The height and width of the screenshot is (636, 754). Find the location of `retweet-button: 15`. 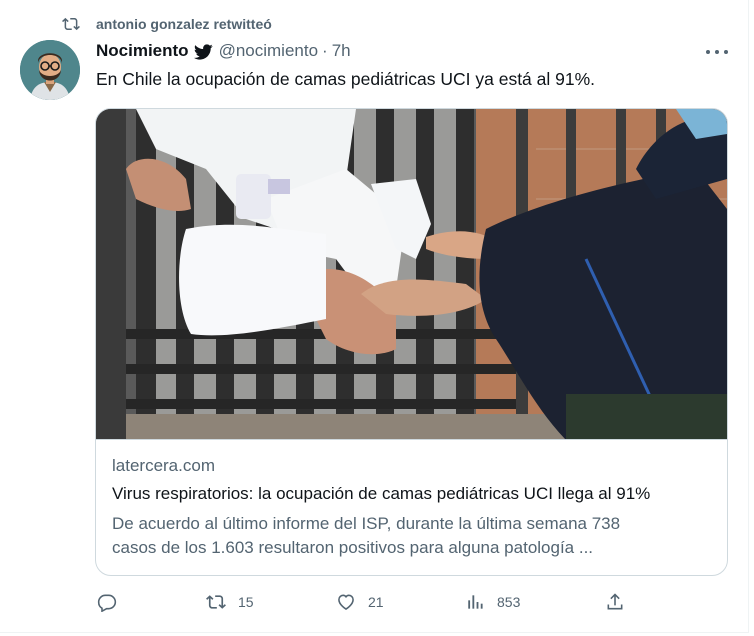

retweet-button: 15 is located at coordinates (230, 602).